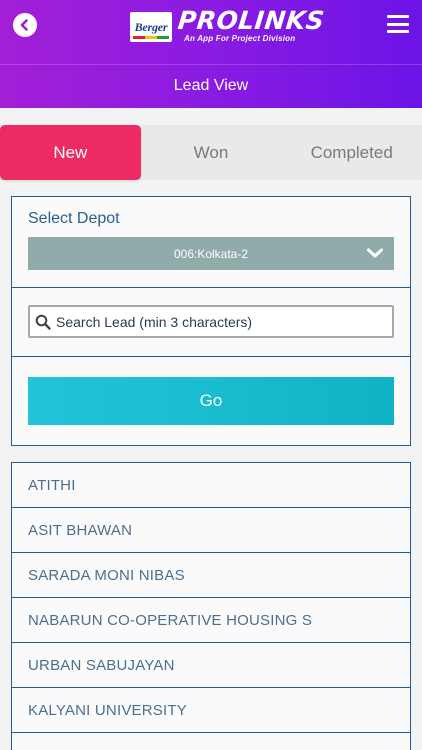 The image size is (422, 750). Describe the element at coordinates (211, 485) in the screenshot. I see `list-item: ATITHI` at that location.